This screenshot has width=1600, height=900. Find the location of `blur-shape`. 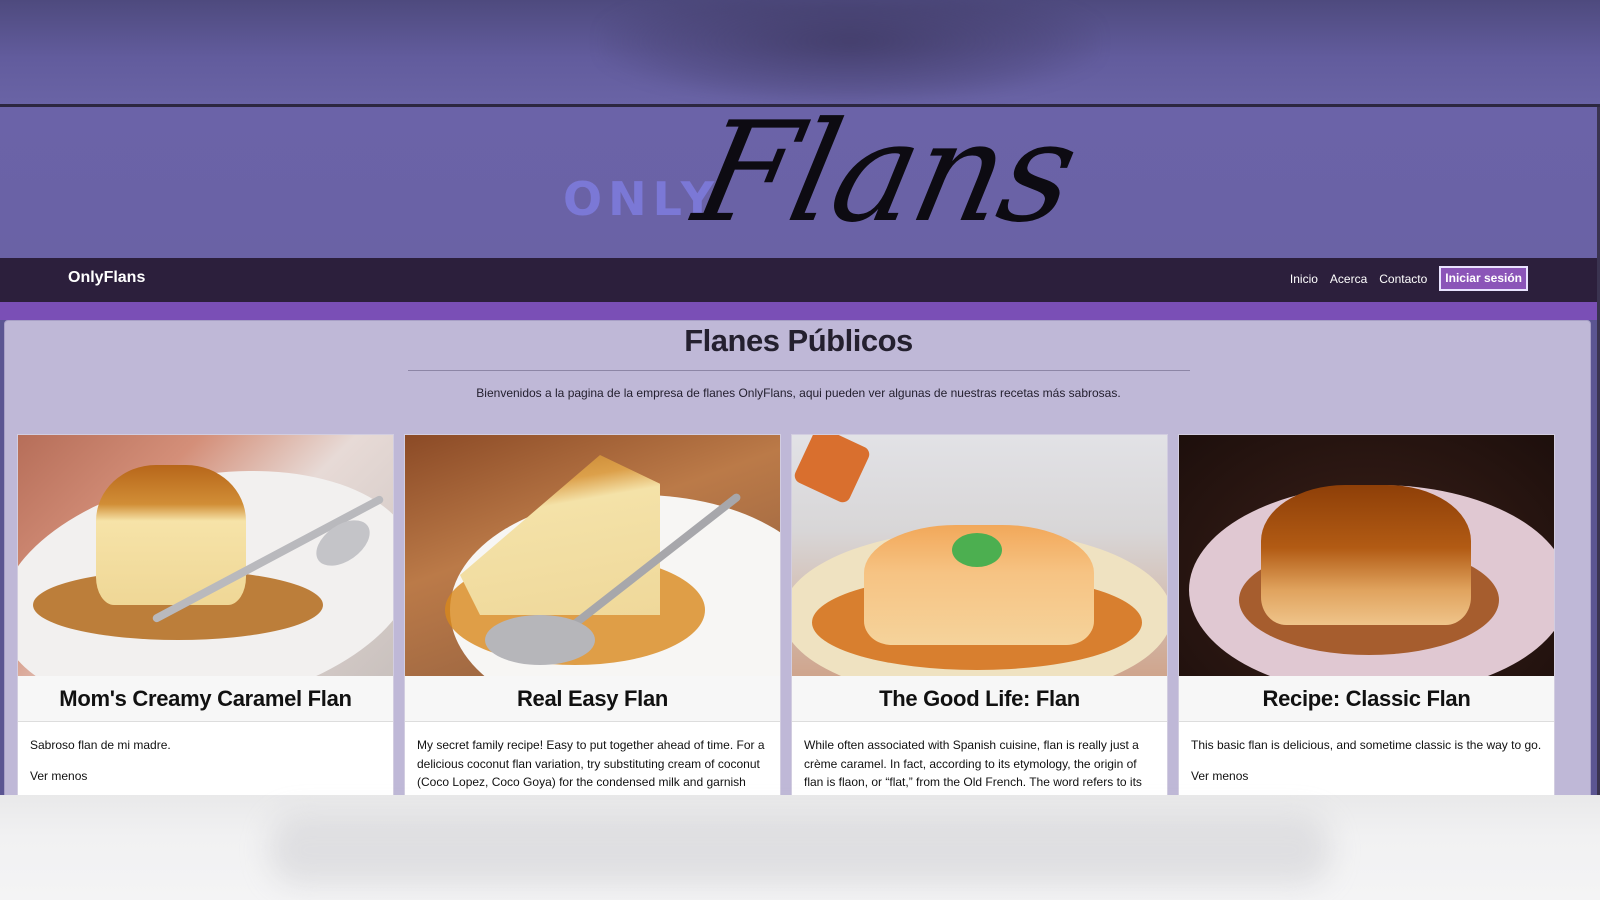

blur-shape is located at coordinates (800, 850).